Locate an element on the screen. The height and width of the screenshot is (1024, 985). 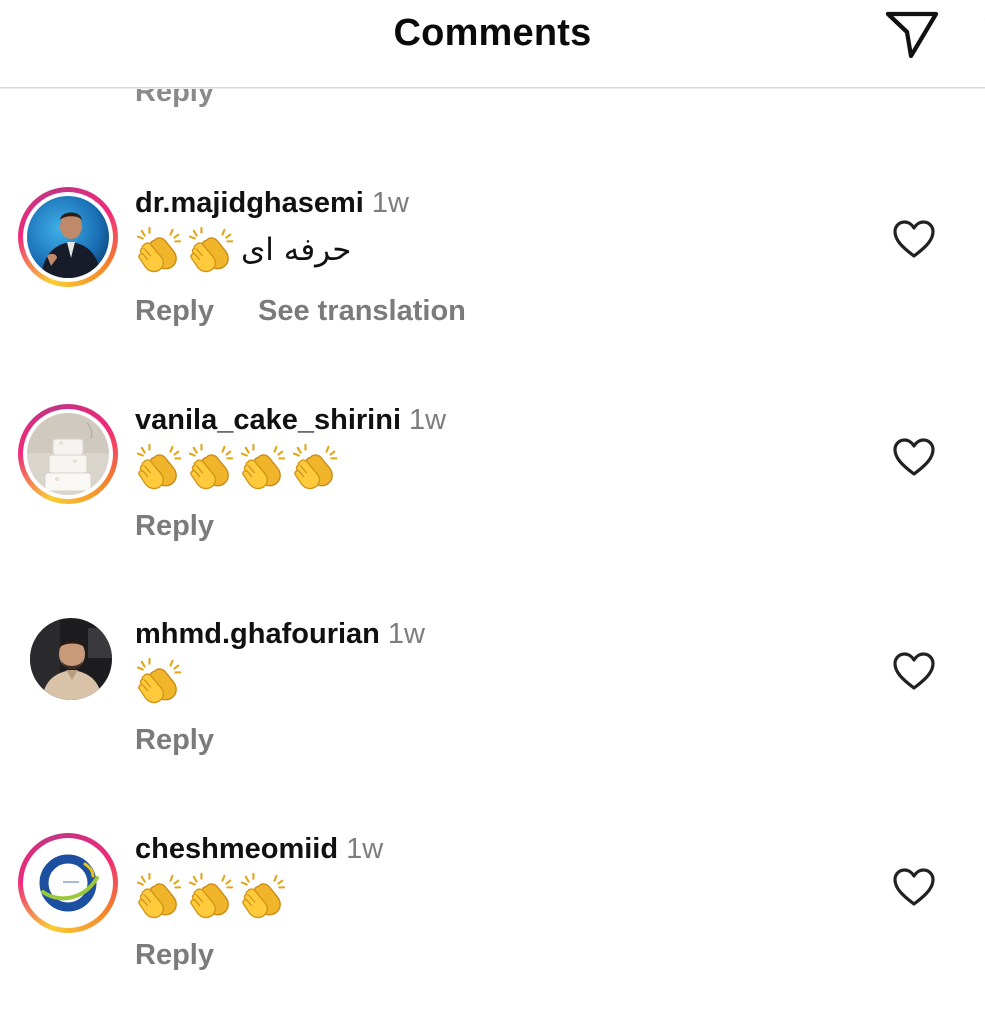
comment-username: vanila_cake_shirini is located at coordinates (268, 420).